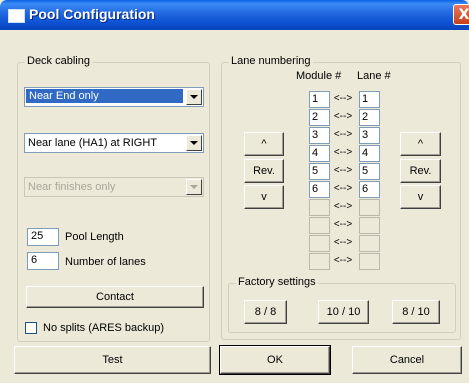 This screenshot has height=383, width=469. What do you see at coordinates (319, 153) in the screenshot?
I see `module-number-cell: 4` at bounding box center [319, 153].